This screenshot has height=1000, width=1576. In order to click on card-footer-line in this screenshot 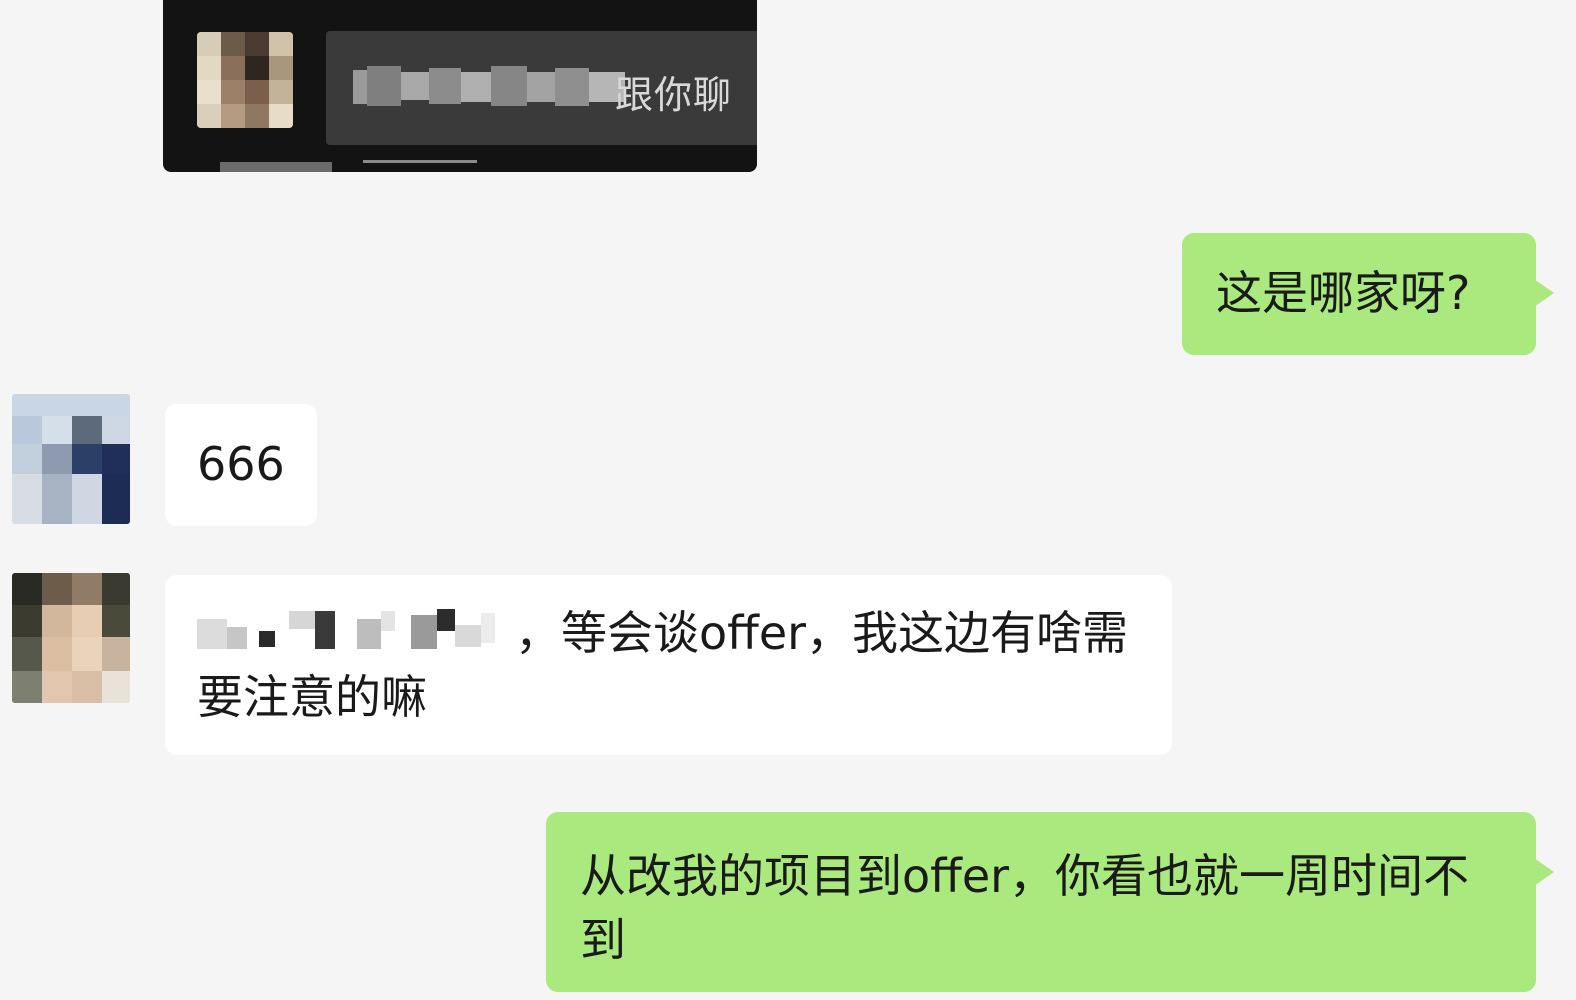, I will do `click(420, 161)`.